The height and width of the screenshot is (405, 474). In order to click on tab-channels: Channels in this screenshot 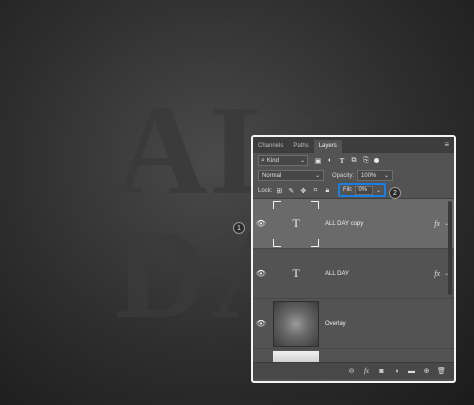, I will do `click(270, 146)`.